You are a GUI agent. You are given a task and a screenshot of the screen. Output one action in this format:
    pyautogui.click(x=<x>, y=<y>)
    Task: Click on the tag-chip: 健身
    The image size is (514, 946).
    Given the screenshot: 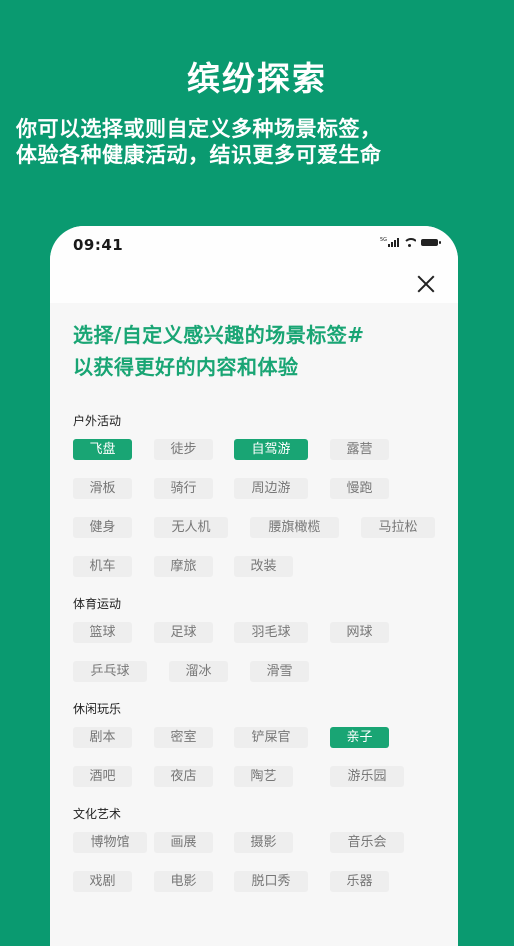 What is the action you would take?
    pyautogui.click(x=102, y=527)
    